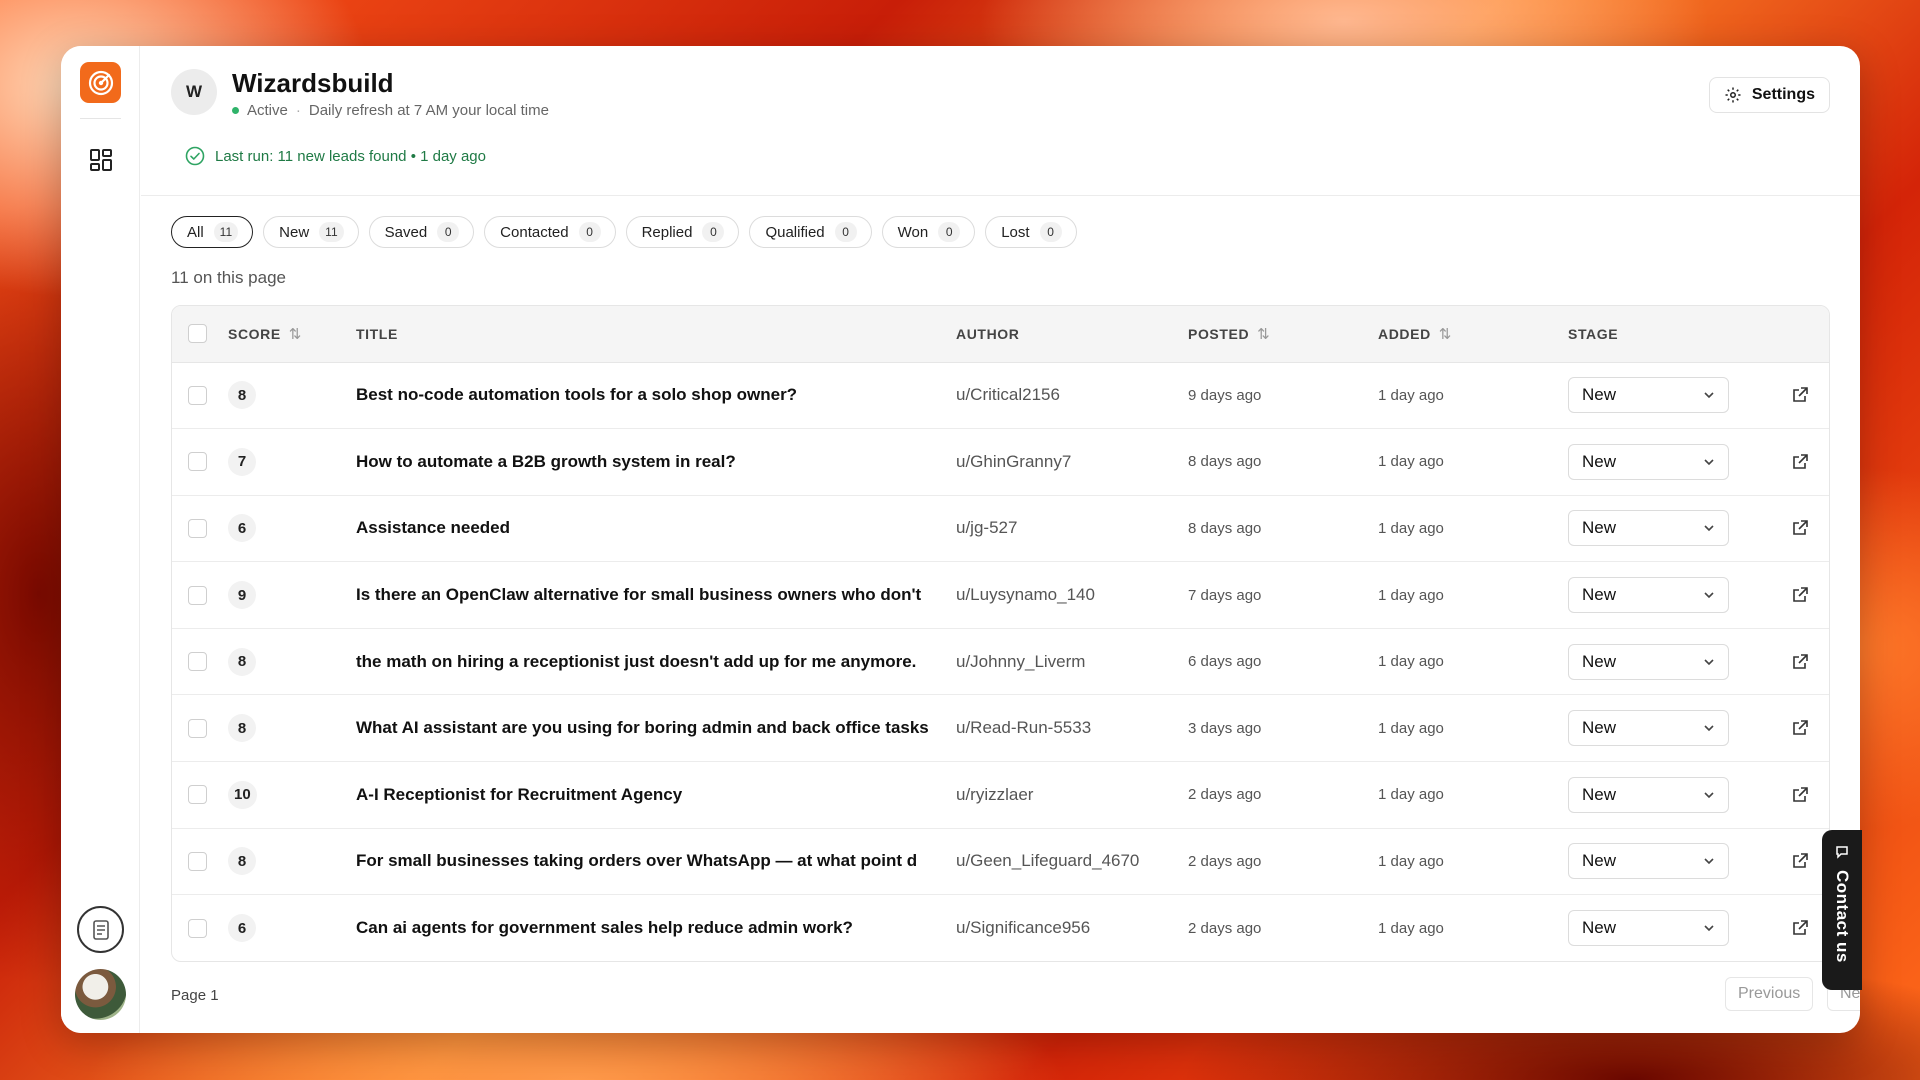 This screenshot has width=1920, height=1080. Describe the element at coordinates (656, 528) in the screenshot. I see `lead-title: Assistance needed` at that location.